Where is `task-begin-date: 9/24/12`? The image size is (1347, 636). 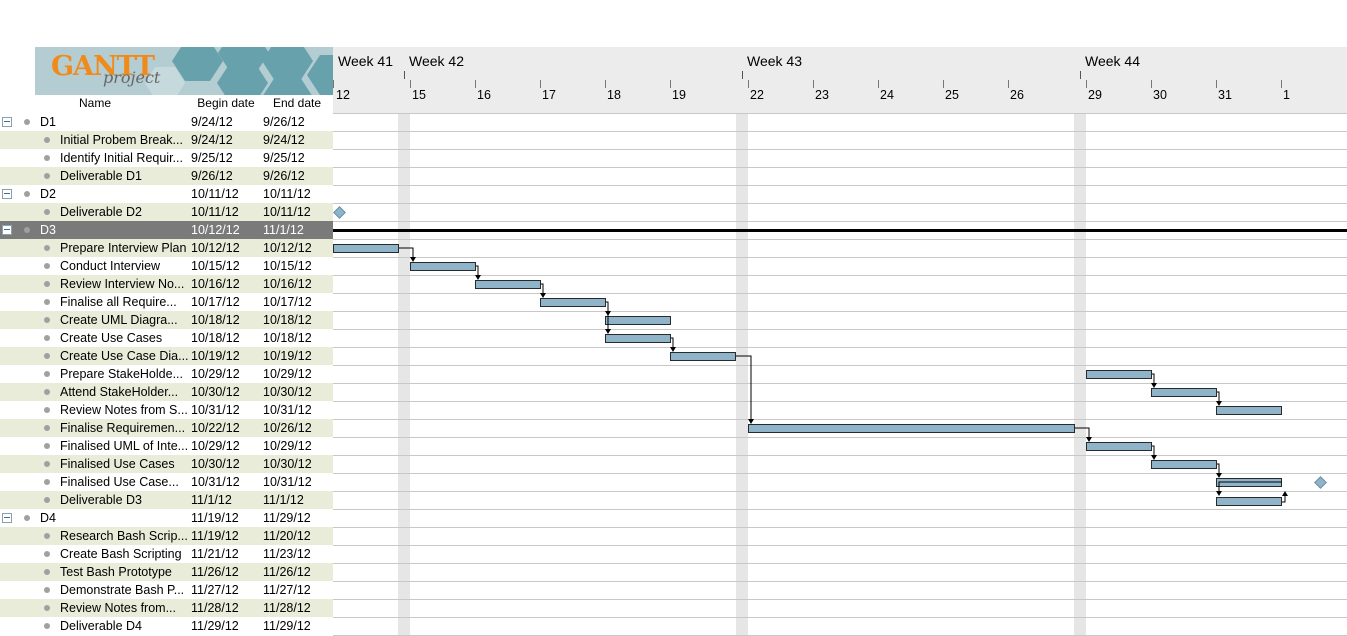
task-begin-date: 9/24/12 is located at coordinates (212, 140).